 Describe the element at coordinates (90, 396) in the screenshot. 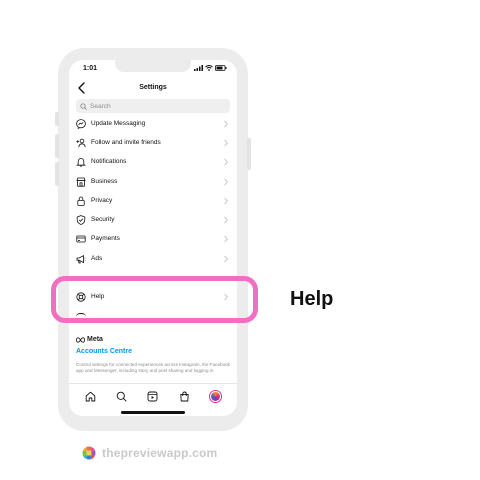

I see `home-icon` at that location.